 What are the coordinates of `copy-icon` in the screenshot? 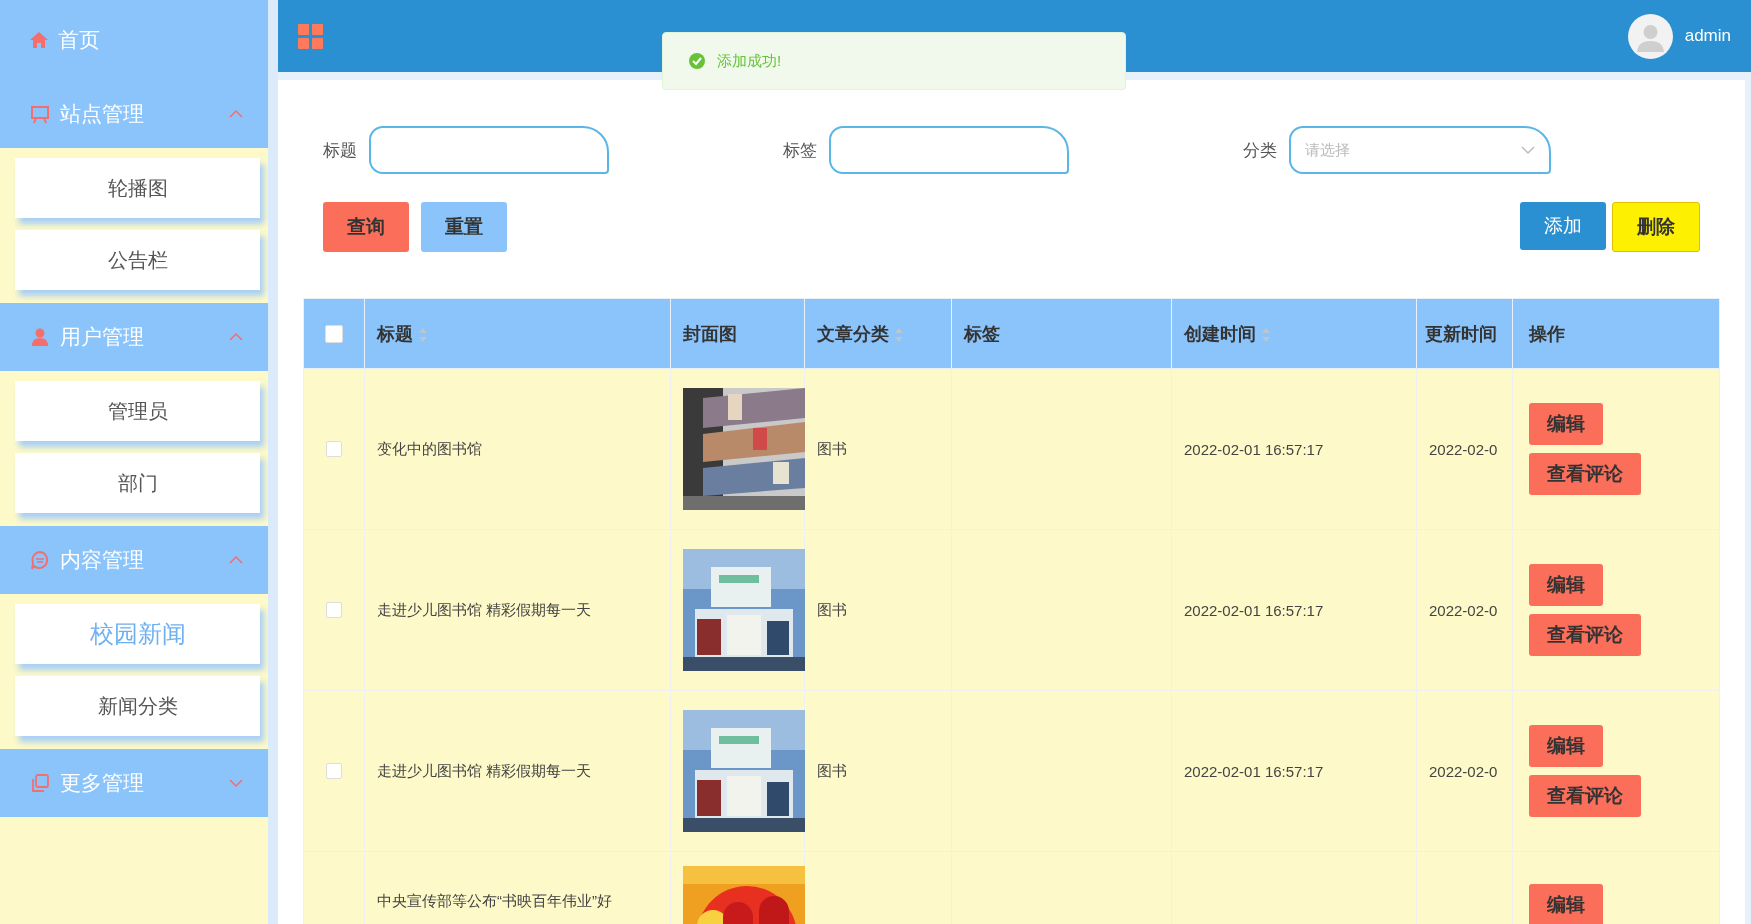 It's located at (40, 783).